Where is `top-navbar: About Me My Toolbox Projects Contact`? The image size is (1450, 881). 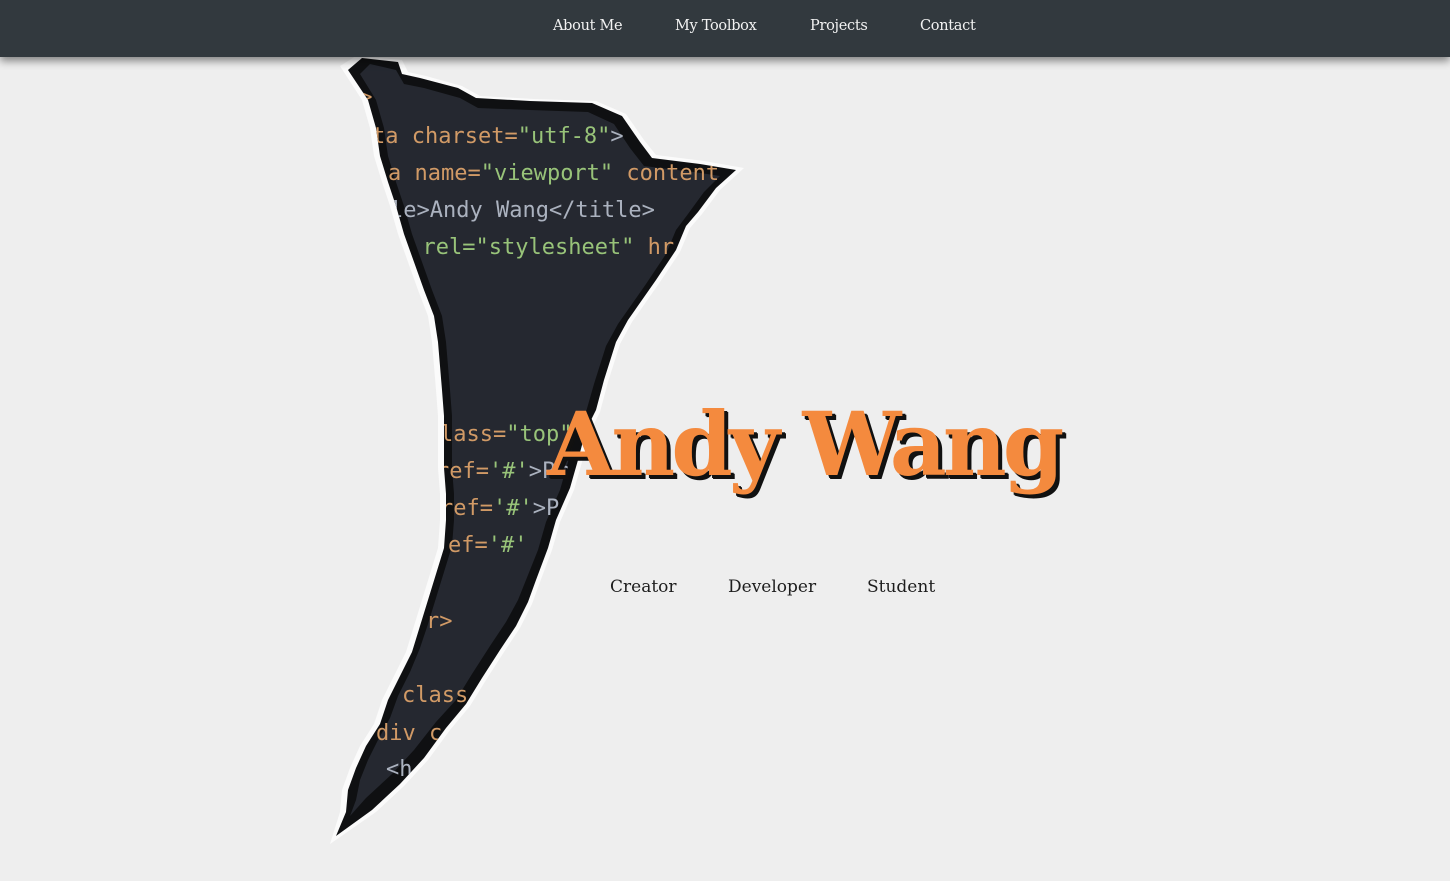 top-navbar: About Me My Toolbox Projects Contact is located at coordinates (725, 28).